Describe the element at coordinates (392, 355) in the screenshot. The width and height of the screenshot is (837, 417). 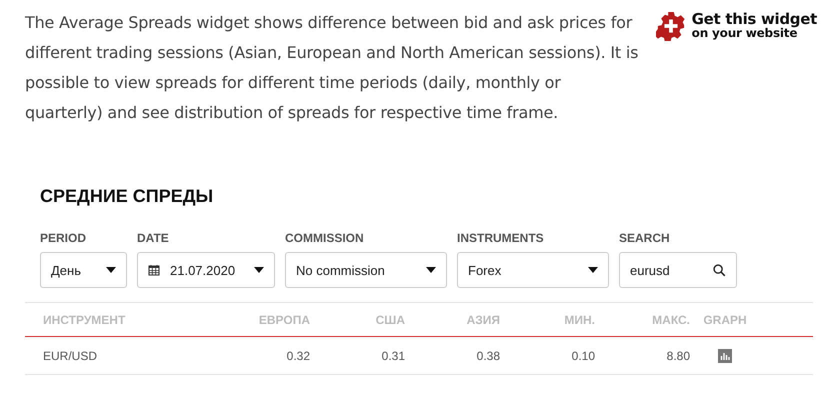
I see `table-cell-text: 0.31` at that location.